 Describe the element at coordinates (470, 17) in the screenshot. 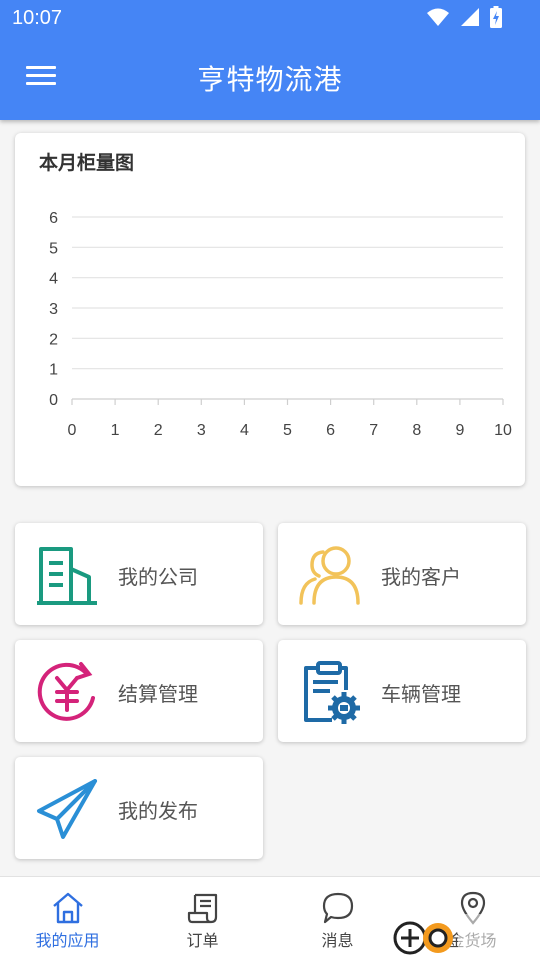

I see `signal-icon` at that location.